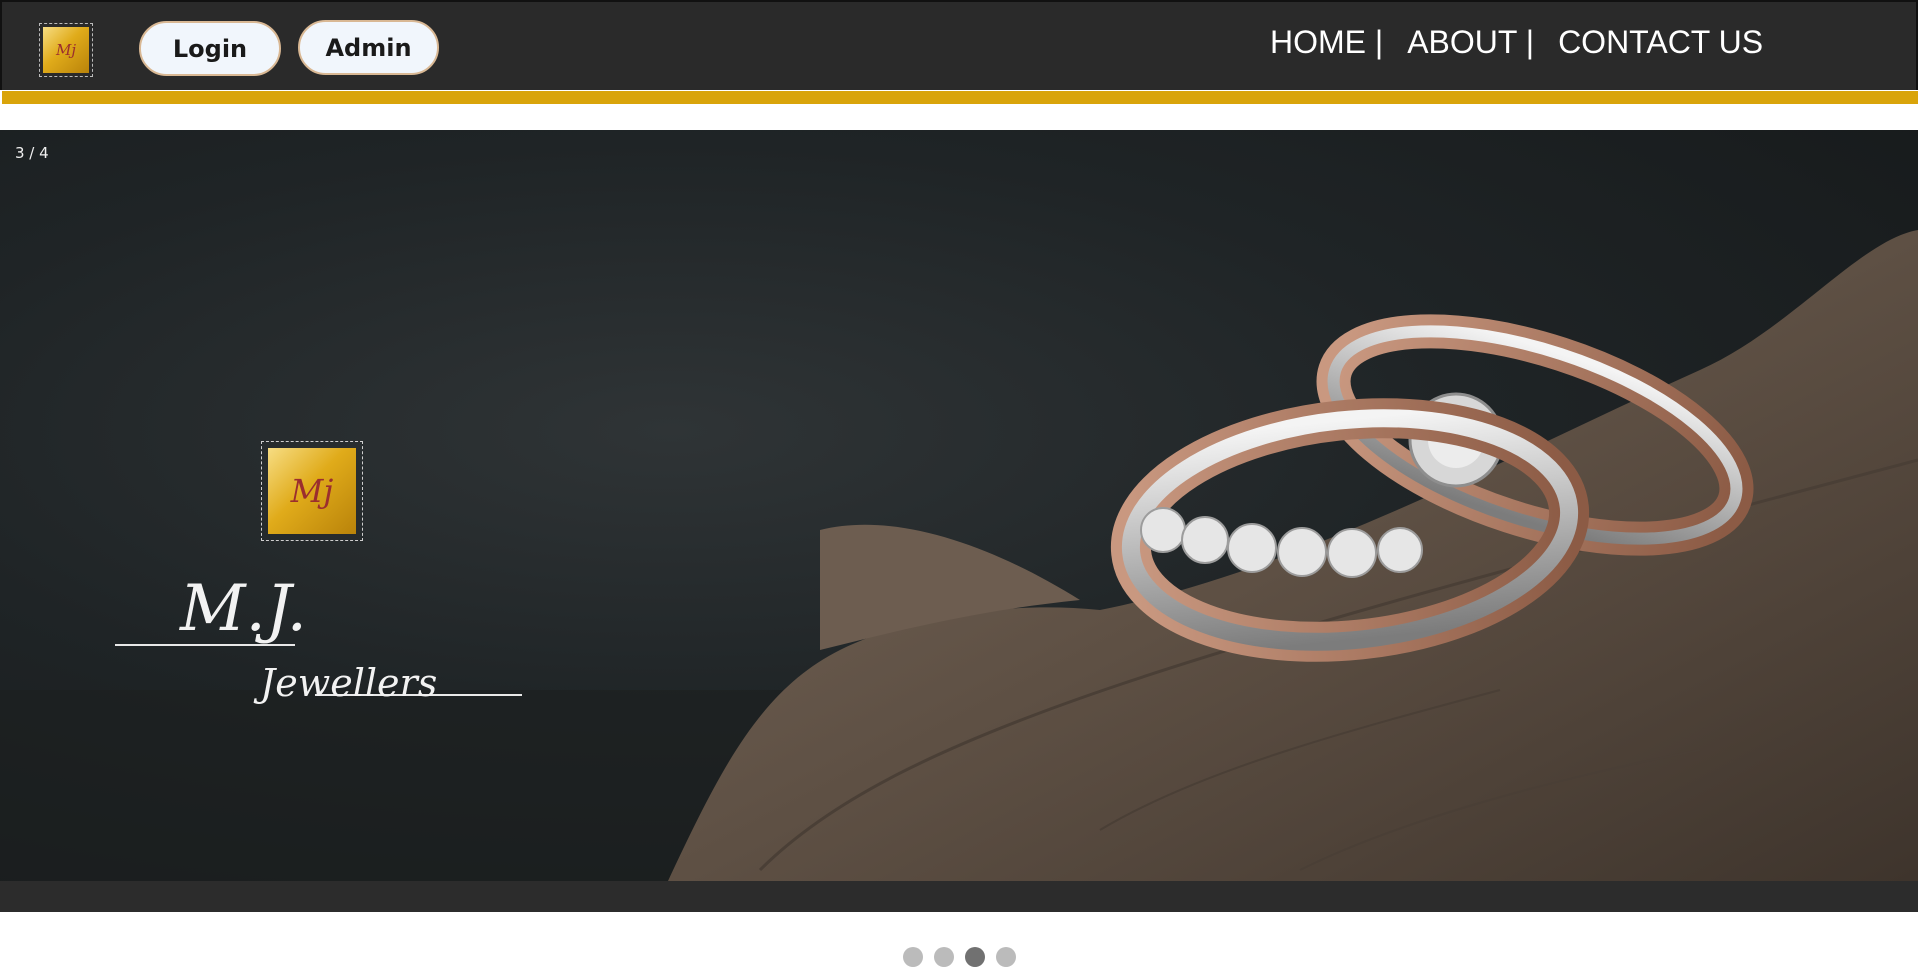 The image size is (1918, 967). What do you see at coordinates (960, 97) in the screenshot?
I see `accent-divider` at bounding box center [960, 97].